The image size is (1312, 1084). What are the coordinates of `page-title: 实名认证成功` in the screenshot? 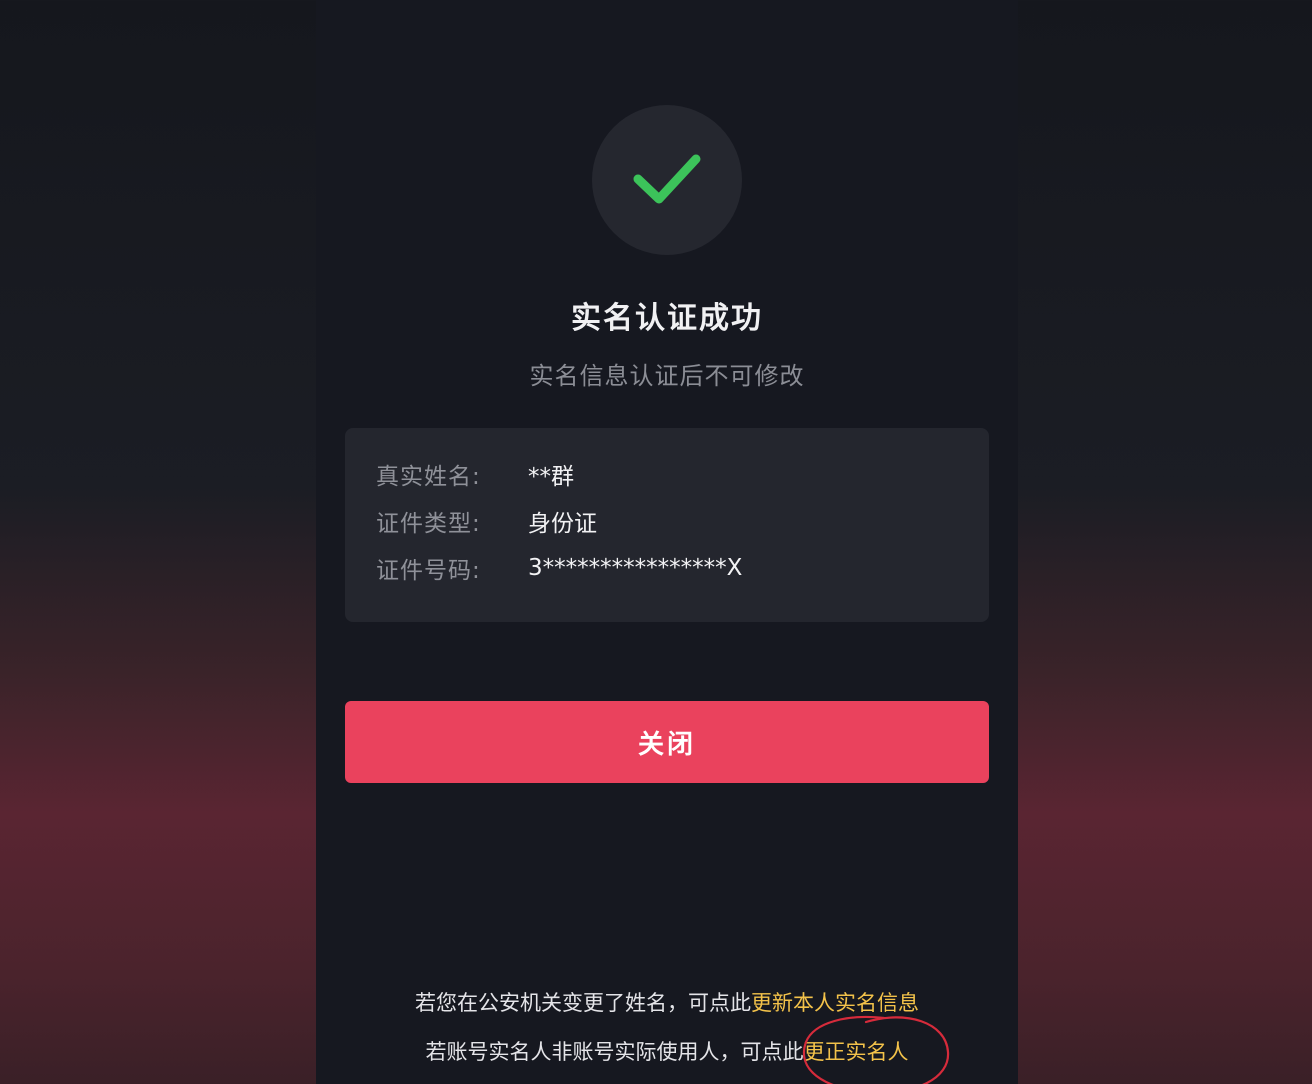 It's located at (667, 318).